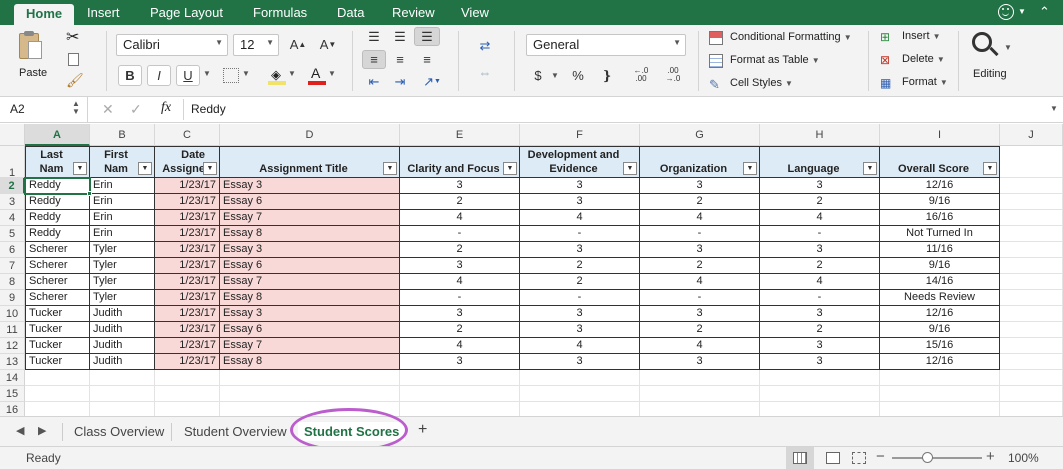 The image size is (1063, 469). I want to click on column-header-c: C, so click(187, 135).